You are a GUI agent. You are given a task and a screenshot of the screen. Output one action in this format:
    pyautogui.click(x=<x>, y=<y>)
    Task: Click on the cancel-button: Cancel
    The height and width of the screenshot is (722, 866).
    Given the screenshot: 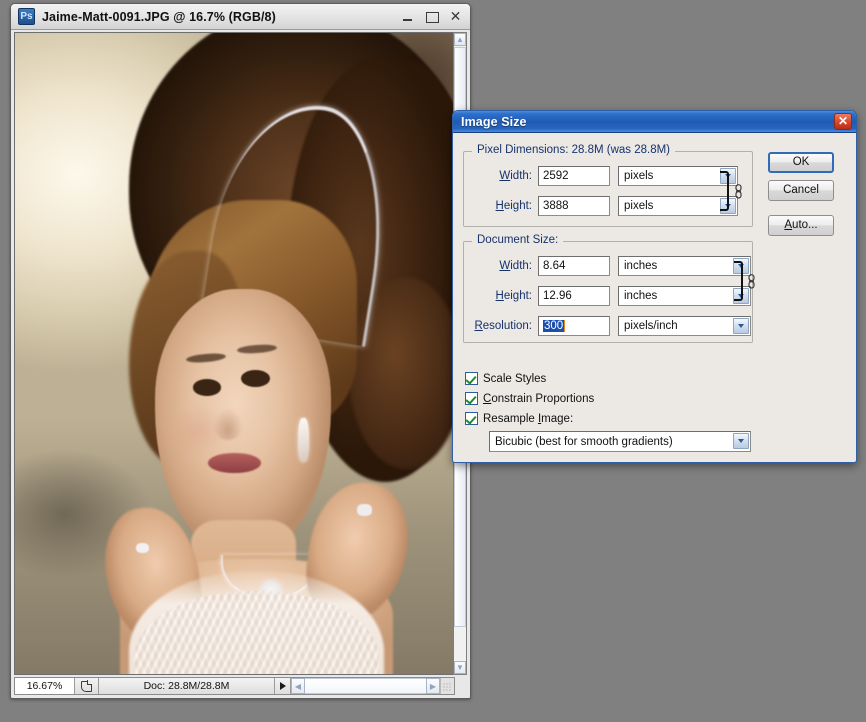 What is the action you would take?
    pyautogui.click(x=801, y=190)
    